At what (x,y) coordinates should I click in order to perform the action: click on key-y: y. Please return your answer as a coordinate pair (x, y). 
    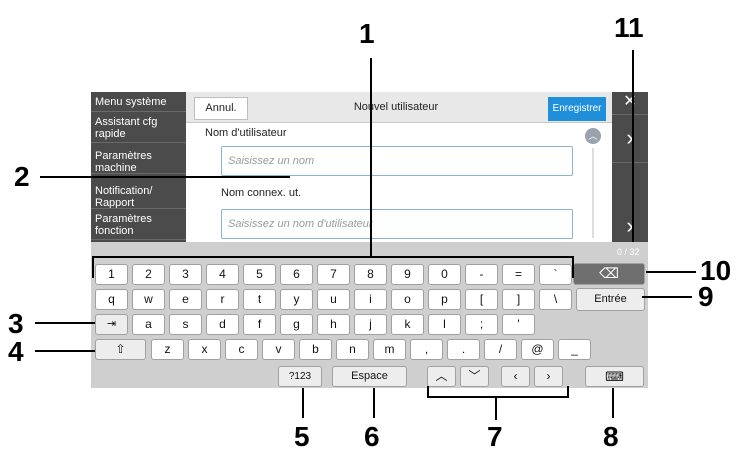
    Looking at the image, I should click on (296, 299).